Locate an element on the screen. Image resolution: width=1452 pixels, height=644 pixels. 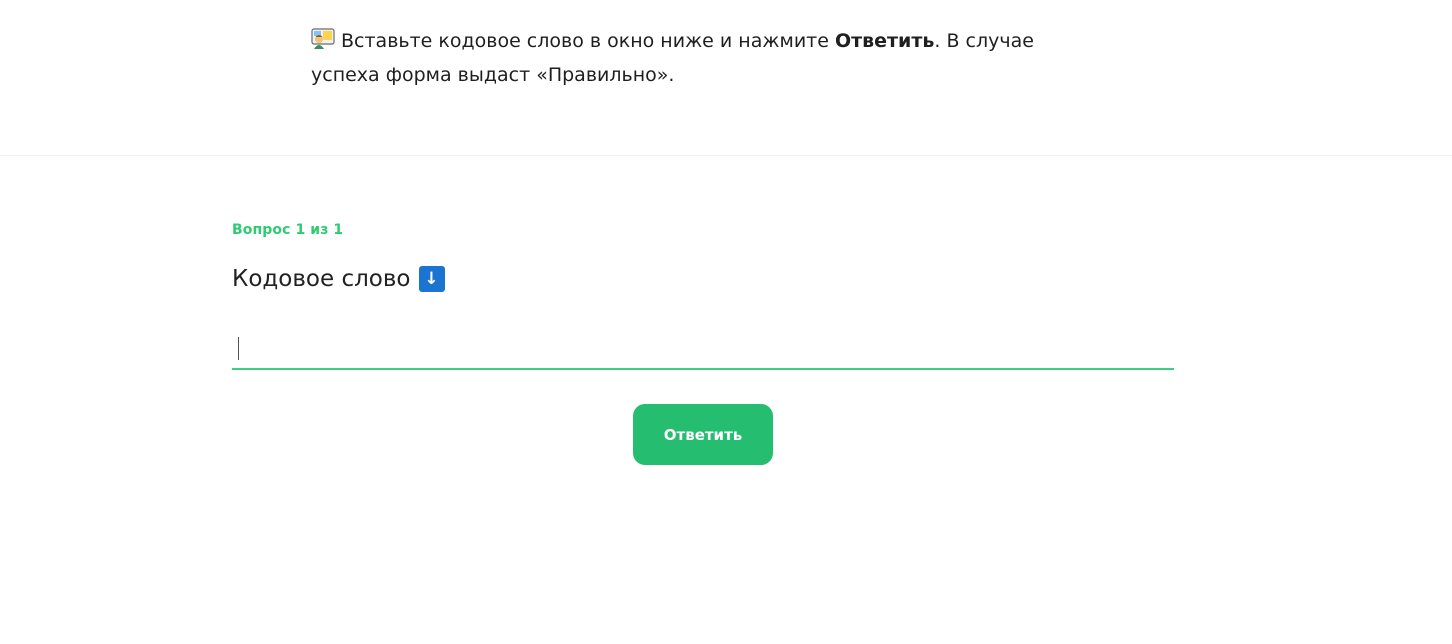
instruction-bold-answer: Ответить is located at coordinates (884, 41).